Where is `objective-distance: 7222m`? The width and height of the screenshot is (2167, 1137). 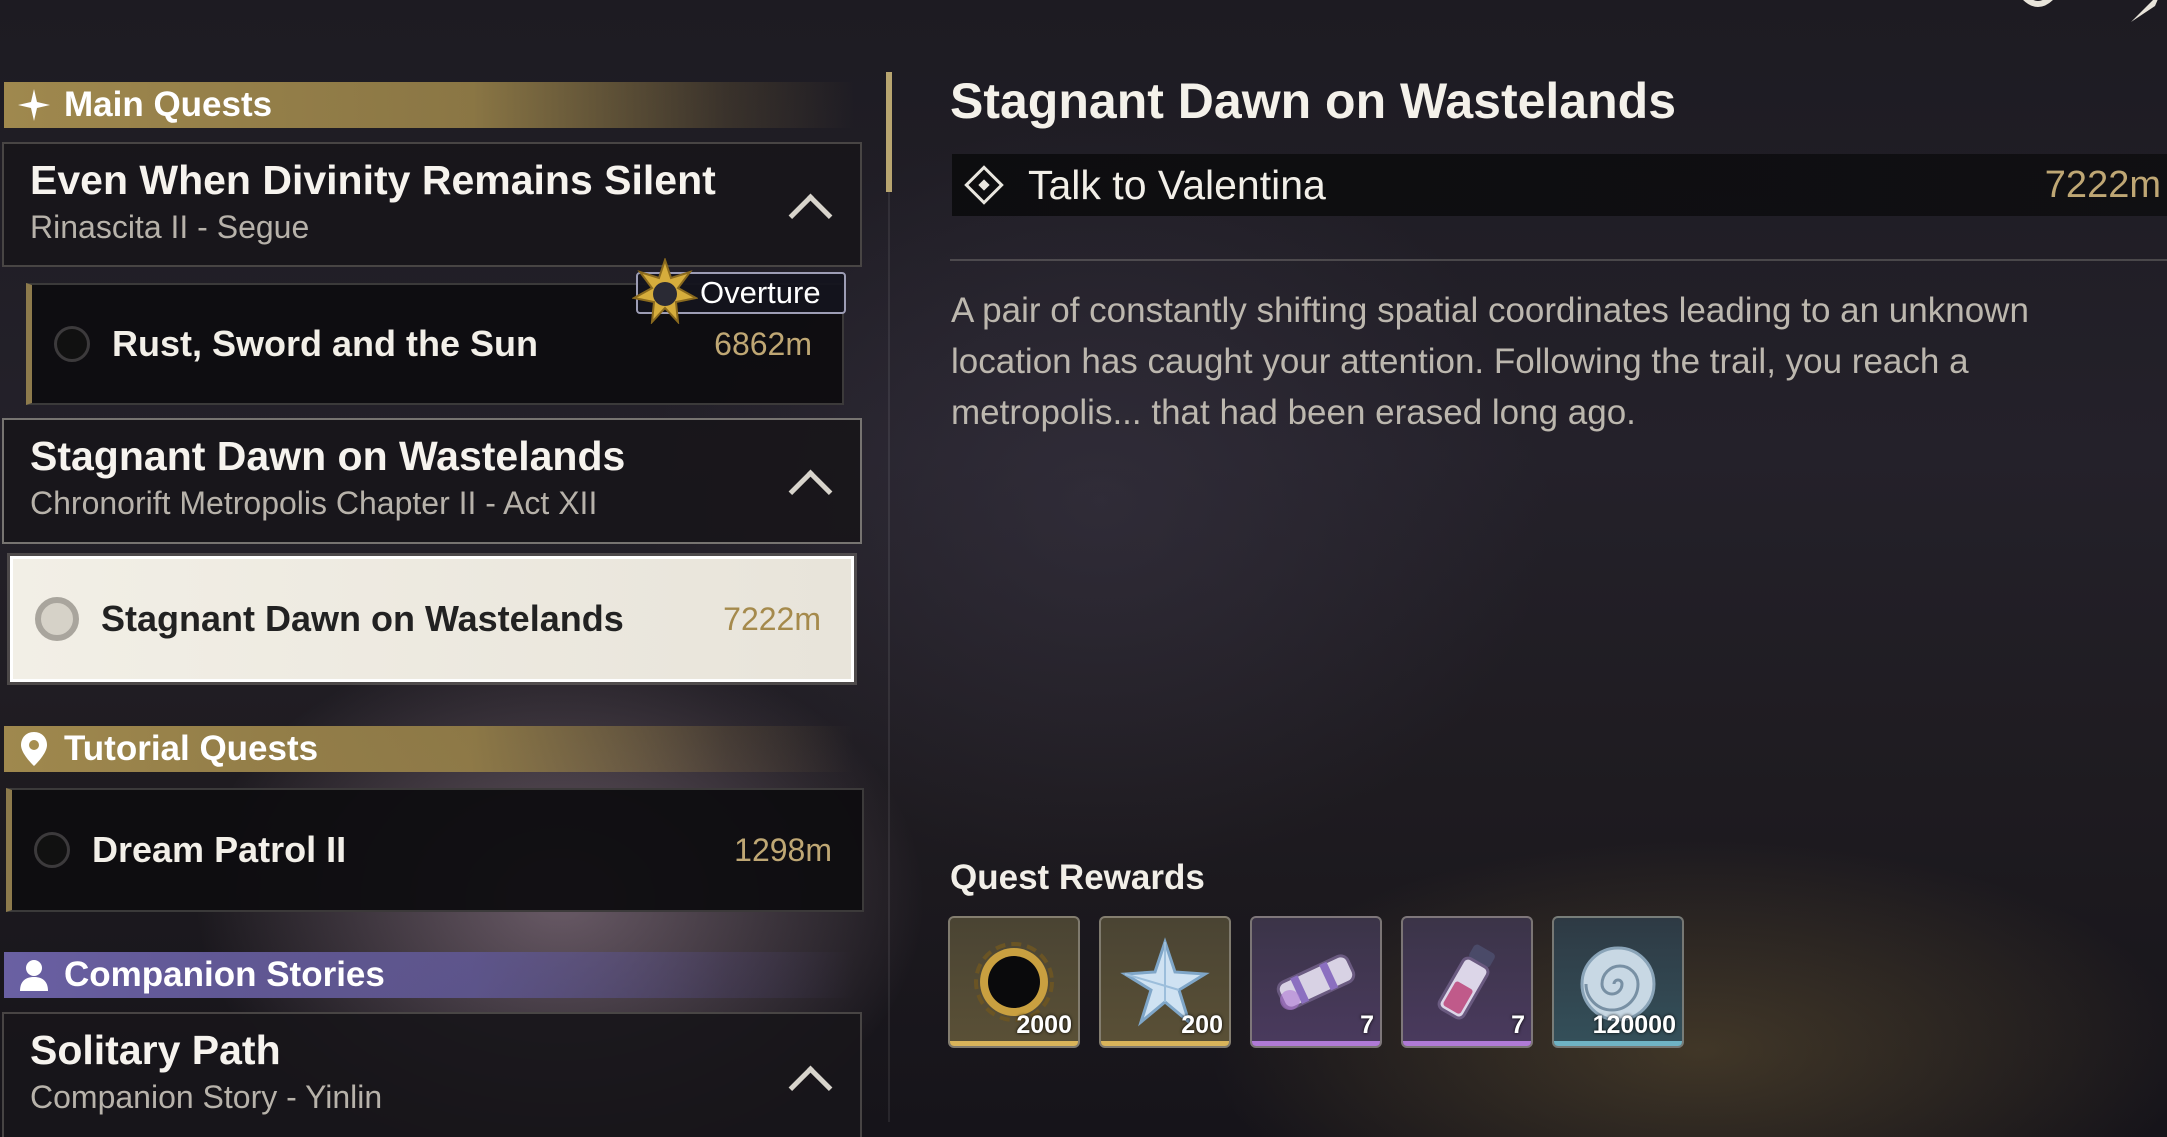
objective-distance: 7222m is located at coordinates (2102, 184).